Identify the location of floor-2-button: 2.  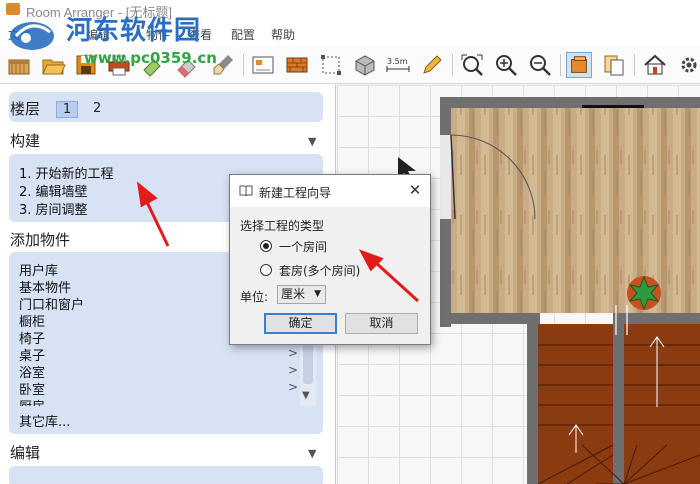
(97, 108).